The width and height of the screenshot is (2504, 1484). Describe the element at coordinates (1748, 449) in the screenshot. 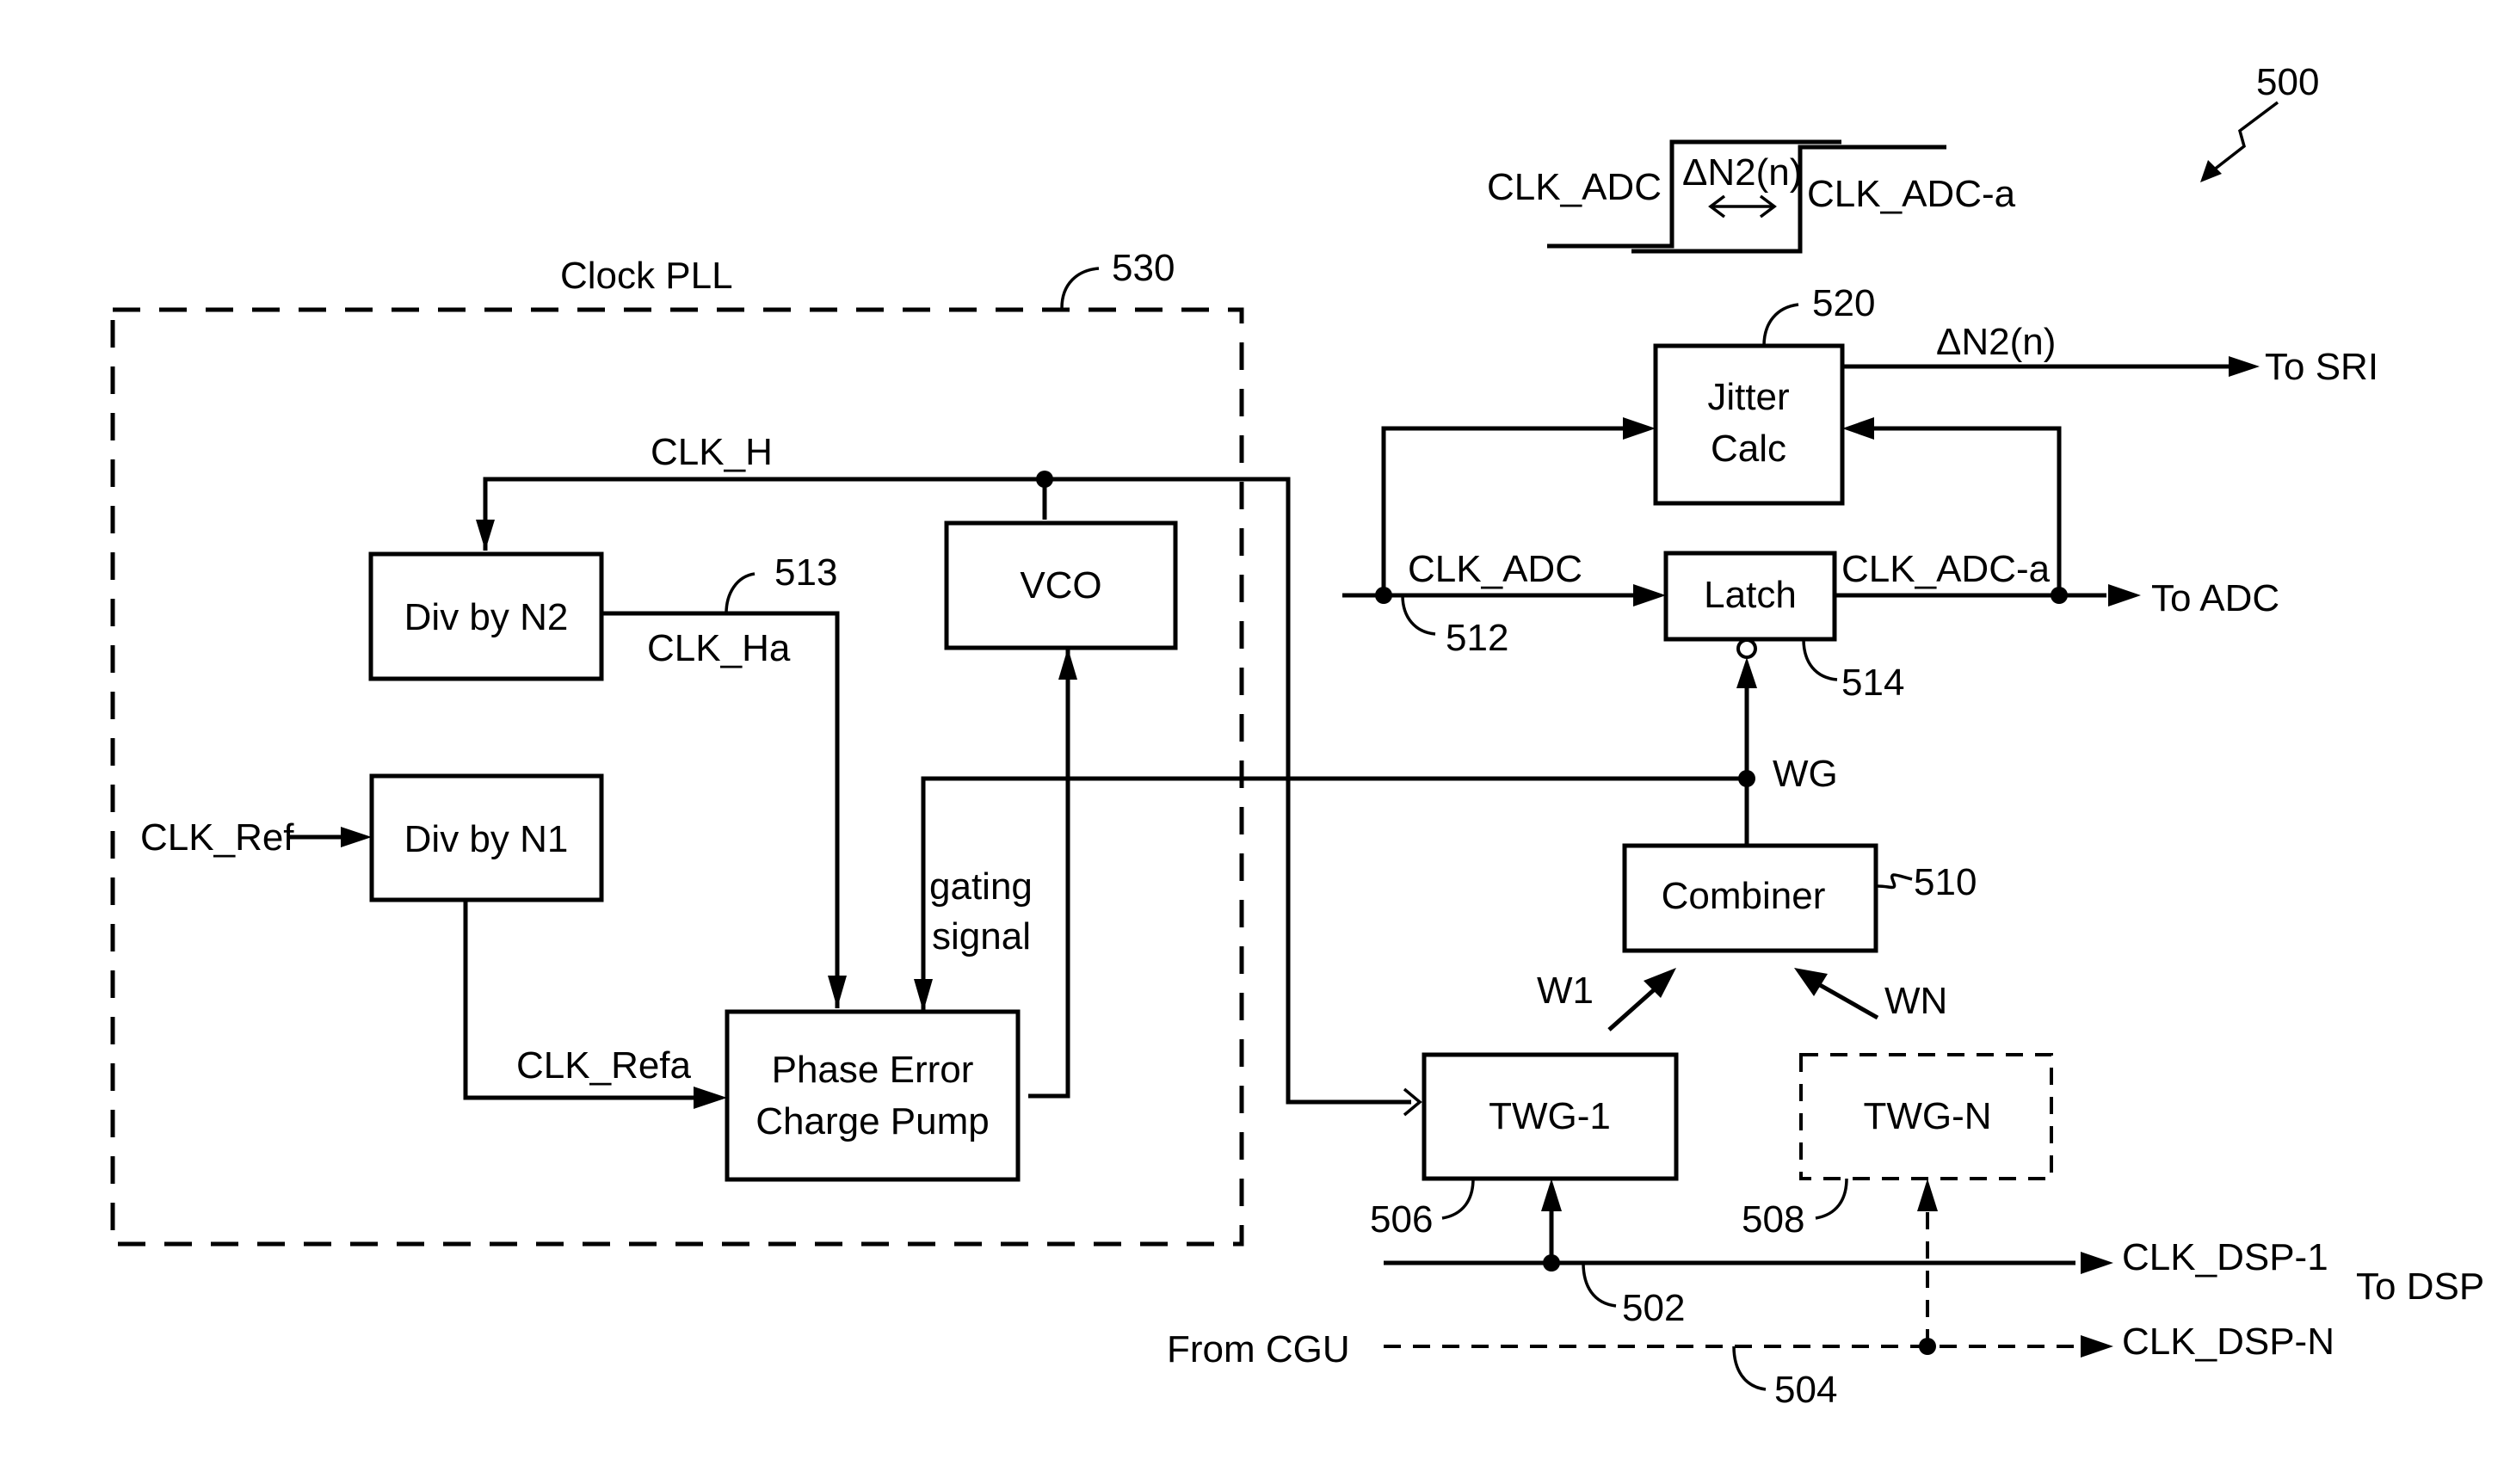

I see `jitter-calc-label-line2: Calc` at that location.